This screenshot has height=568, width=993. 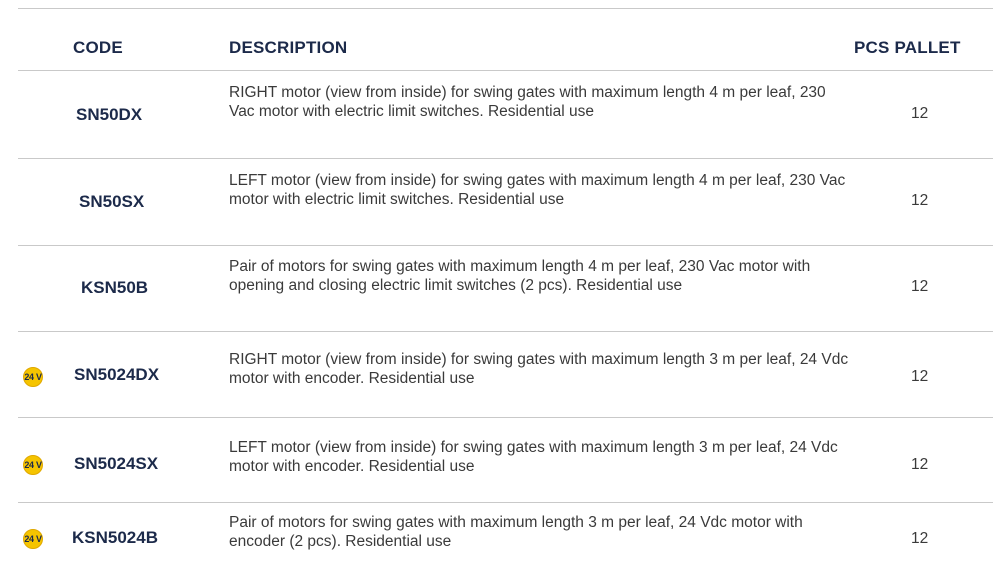 What do you see at coordinates (116, 463) in the screenshot?
I see `product-code: SN5024SX` at bounding box center [116, 463].